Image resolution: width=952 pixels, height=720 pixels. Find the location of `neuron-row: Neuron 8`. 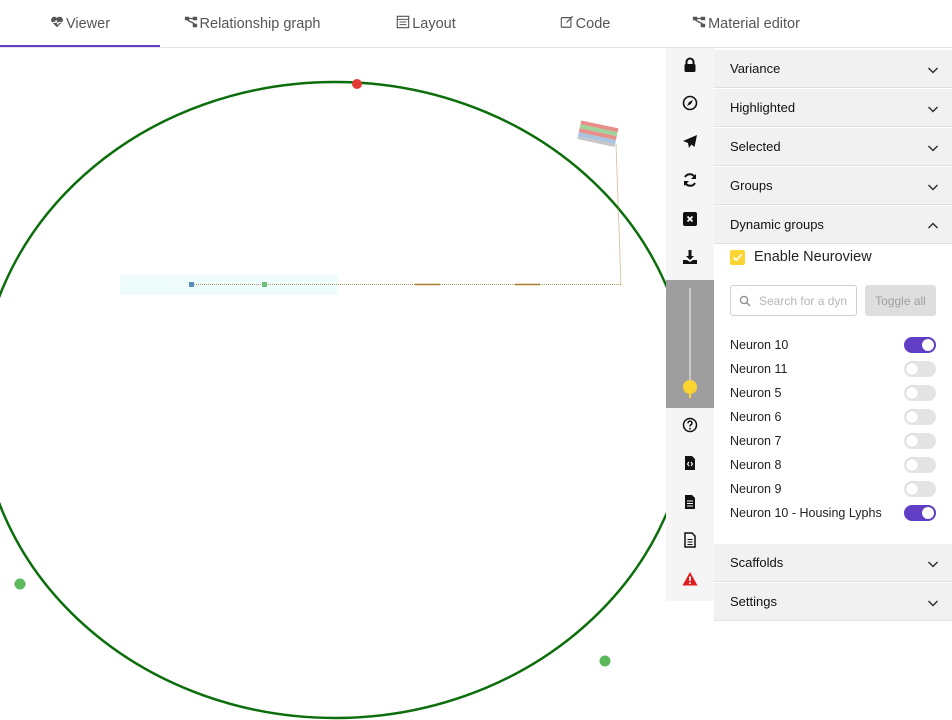

neuron-row: Neuron 8 is located at coordinates (833, 465).